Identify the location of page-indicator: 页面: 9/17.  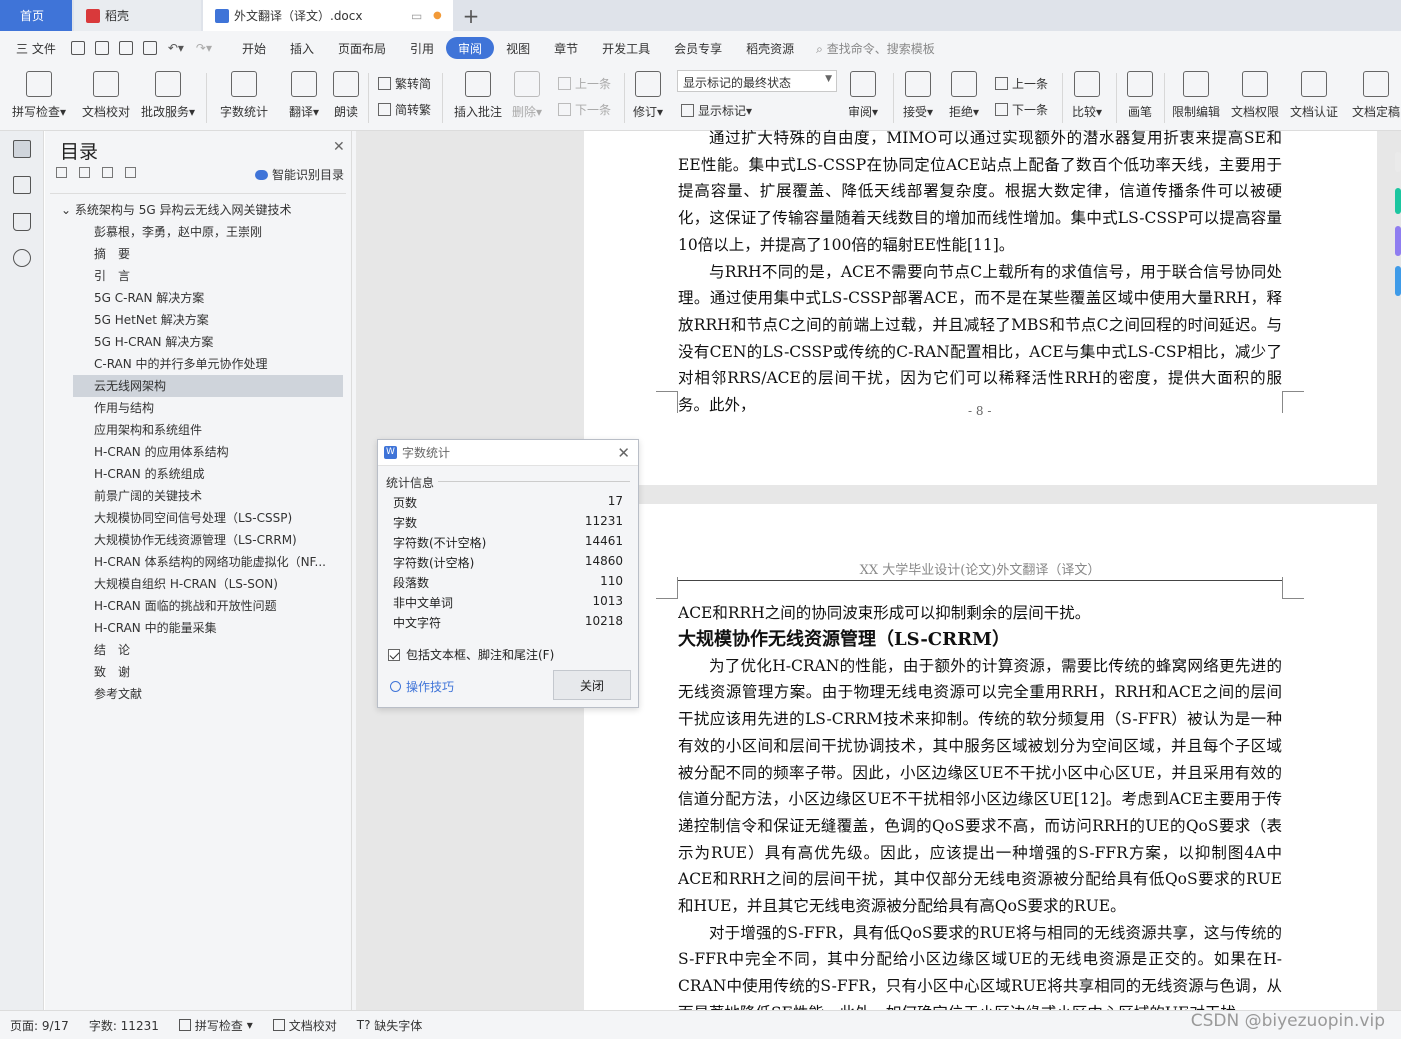
(39, 1025).